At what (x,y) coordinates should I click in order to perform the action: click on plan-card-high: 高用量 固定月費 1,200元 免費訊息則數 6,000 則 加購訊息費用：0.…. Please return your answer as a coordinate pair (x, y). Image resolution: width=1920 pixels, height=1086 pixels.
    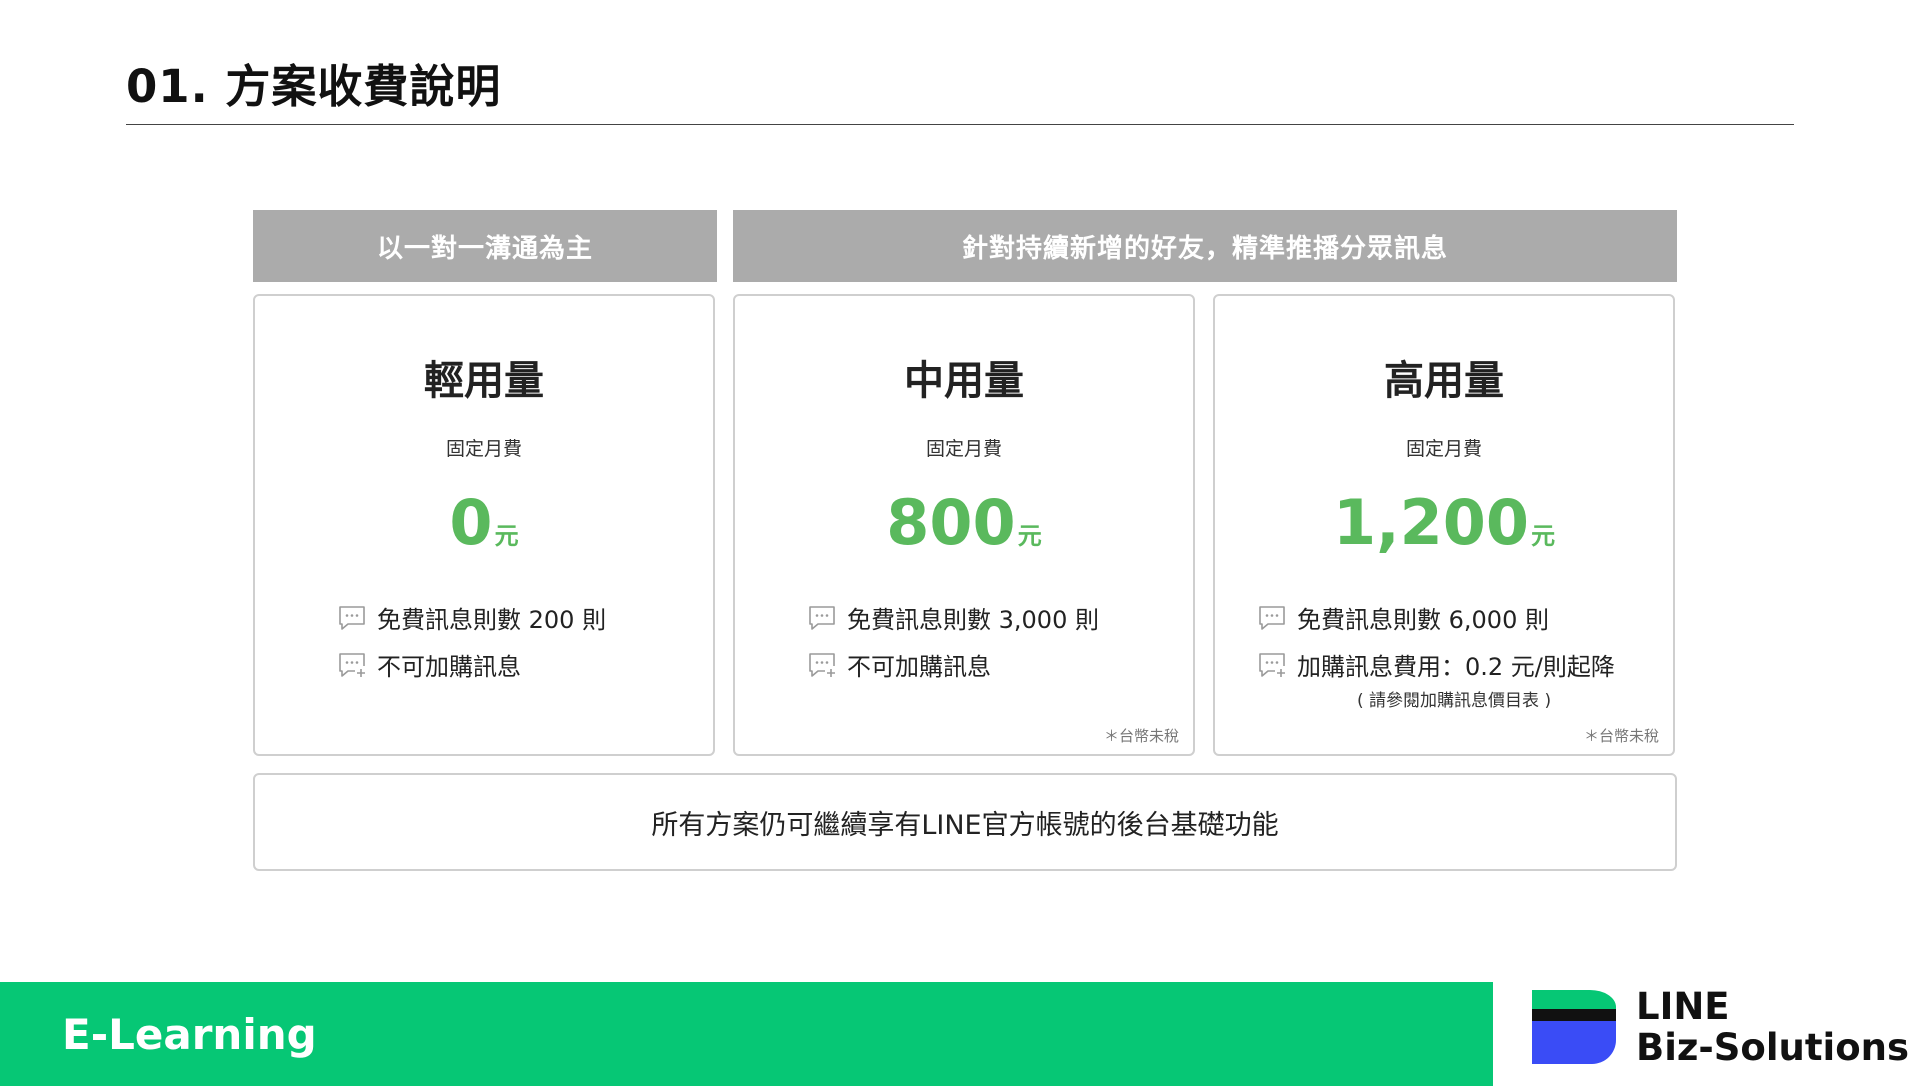
    Looking at the image, I should click on (1444, 525).